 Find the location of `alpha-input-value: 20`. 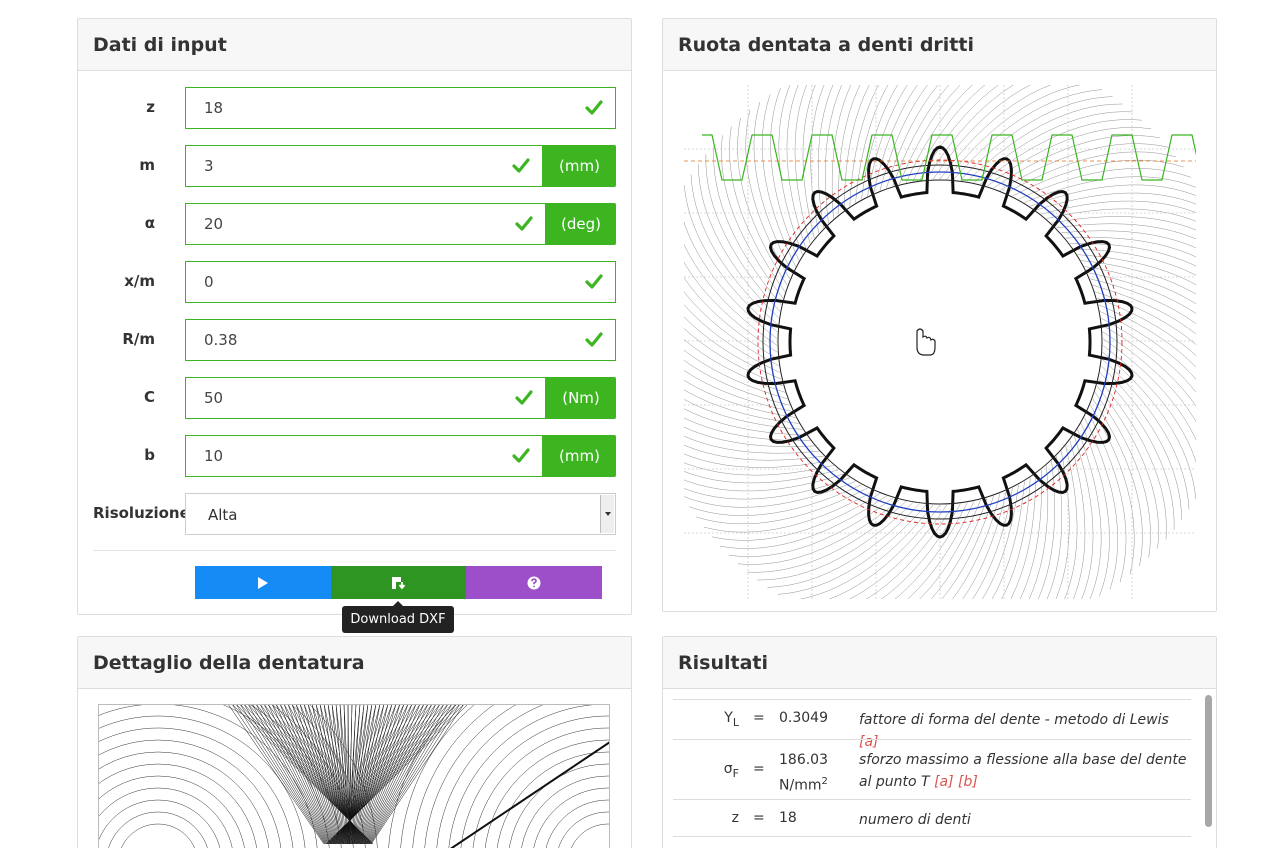

alpha-input-value: 20 is located at coordinates (214, 224).